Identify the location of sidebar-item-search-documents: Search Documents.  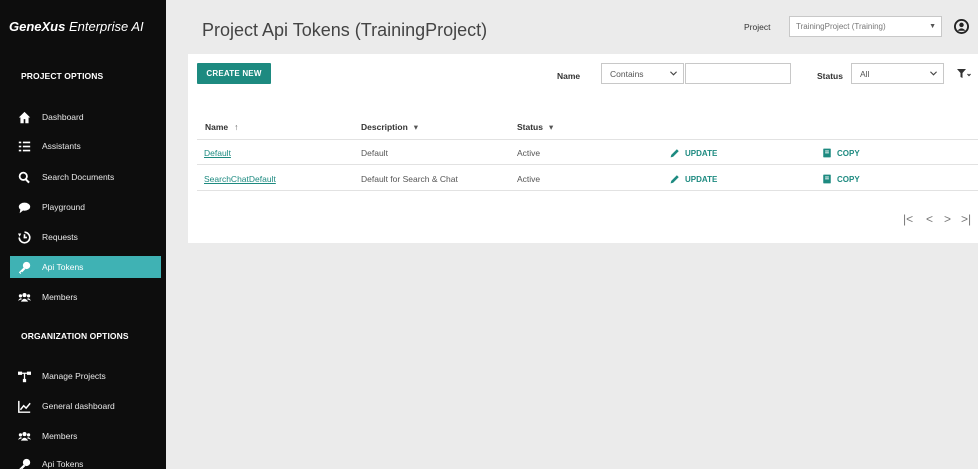
(85, 177).